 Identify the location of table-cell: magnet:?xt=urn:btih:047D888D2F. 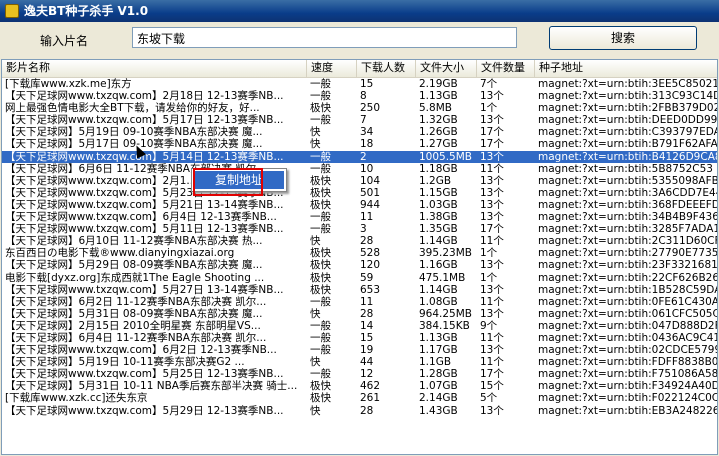
(628, 325).